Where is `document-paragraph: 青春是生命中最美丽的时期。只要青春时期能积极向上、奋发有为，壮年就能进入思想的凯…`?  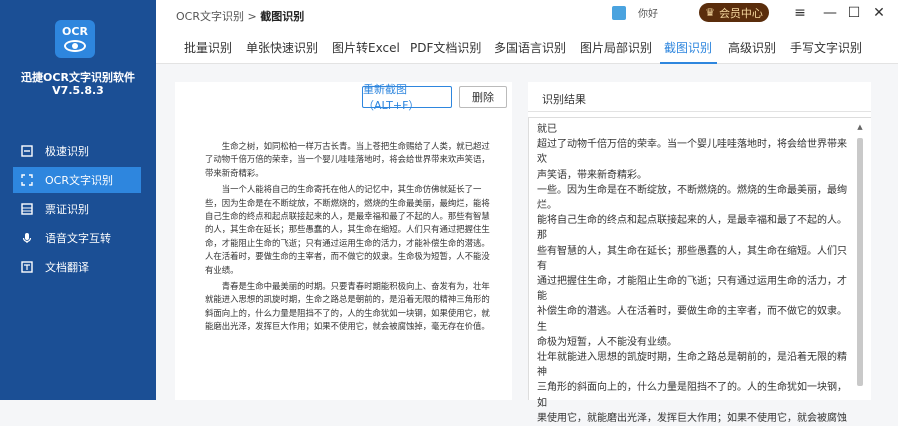 document-paragraph: 青春是生命中最美丽的时期。只要青春时期能积极向上、奋发有为，壮年就能进入思想的凯… is located at coordinates (347, 306).